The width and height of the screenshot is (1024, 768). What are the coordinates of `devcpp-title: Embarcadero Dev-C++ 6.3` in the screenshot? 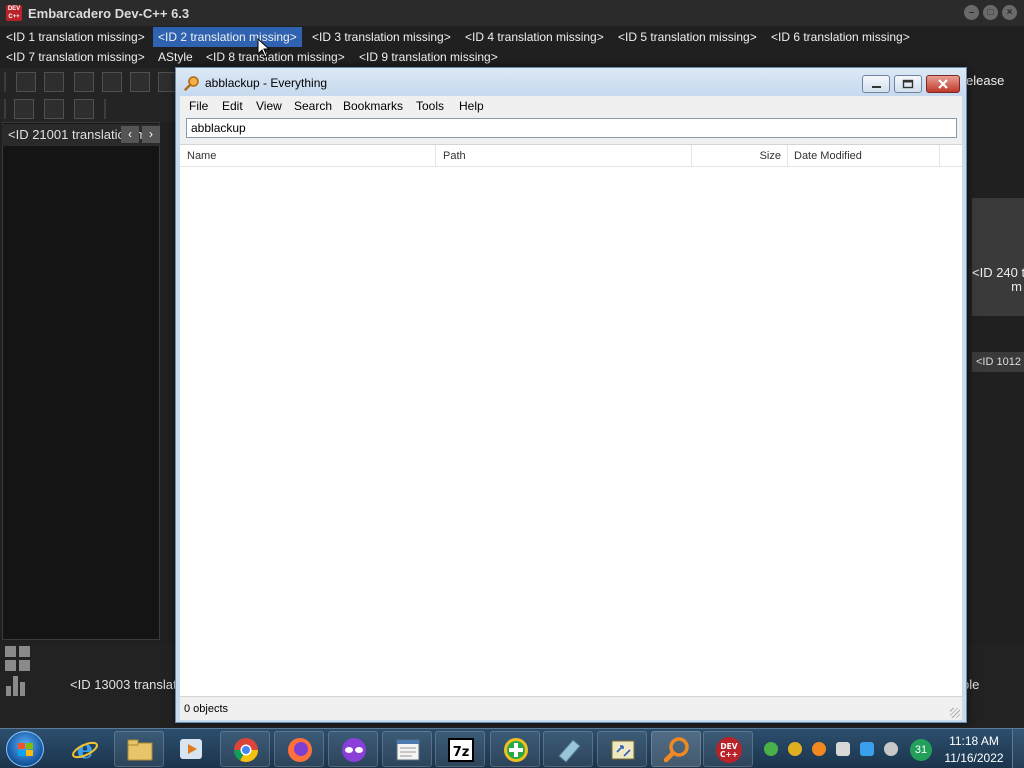 It's located at (109, 13).